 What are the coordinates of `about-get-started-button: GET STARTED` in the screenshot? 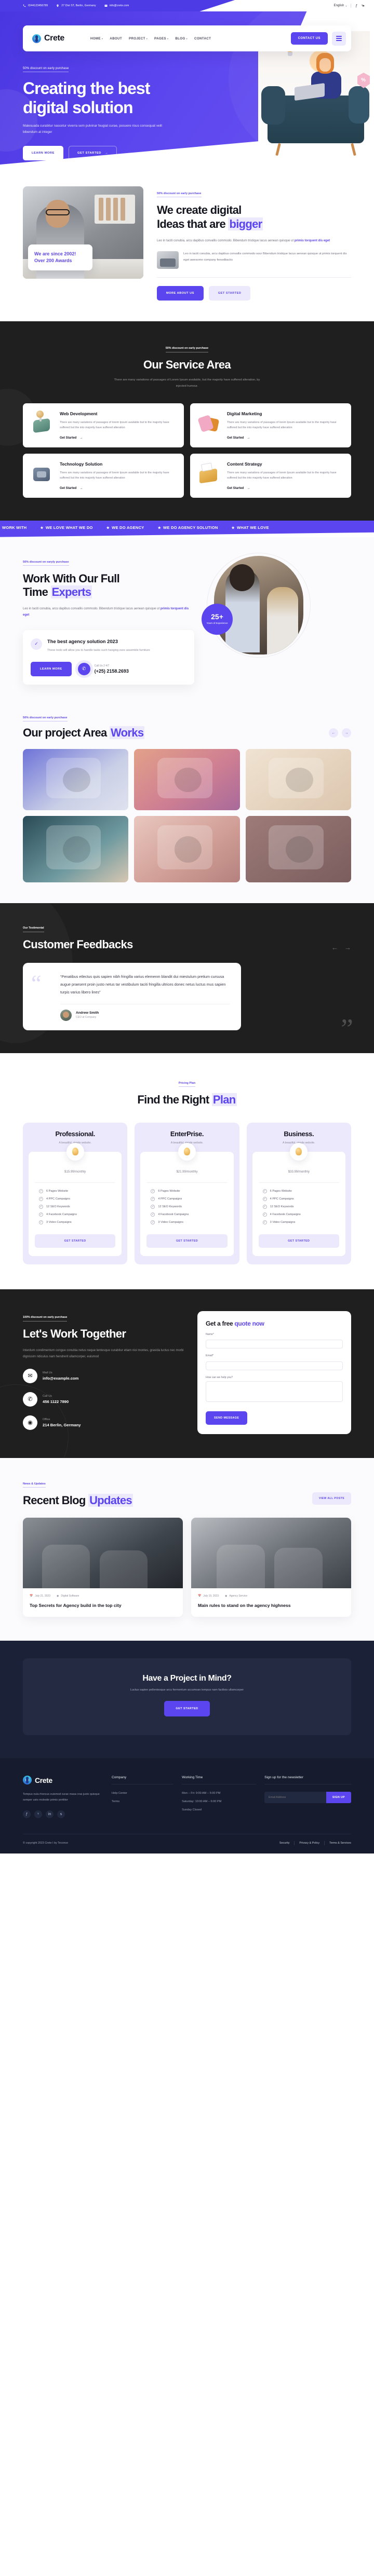 It's located at (230, 293).